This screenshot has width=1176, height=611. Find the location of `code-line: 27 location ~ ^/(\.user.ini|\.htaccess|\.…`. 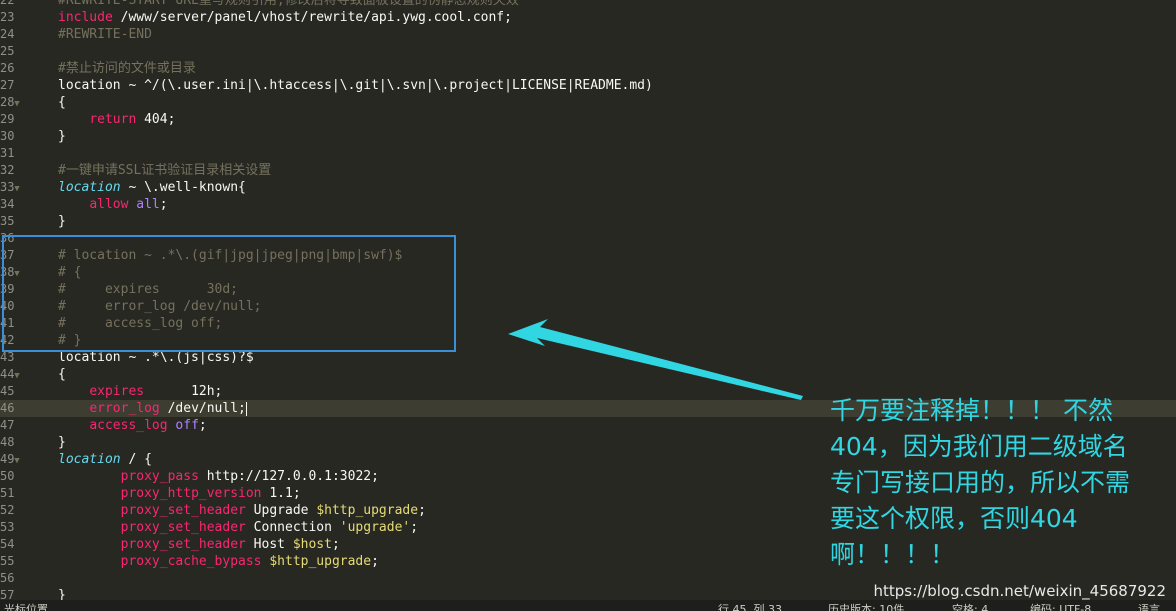

code-line: 27 location ~ ^/(\.user.ini|\.htaccess|\.… is located at coordinates (588, 85).